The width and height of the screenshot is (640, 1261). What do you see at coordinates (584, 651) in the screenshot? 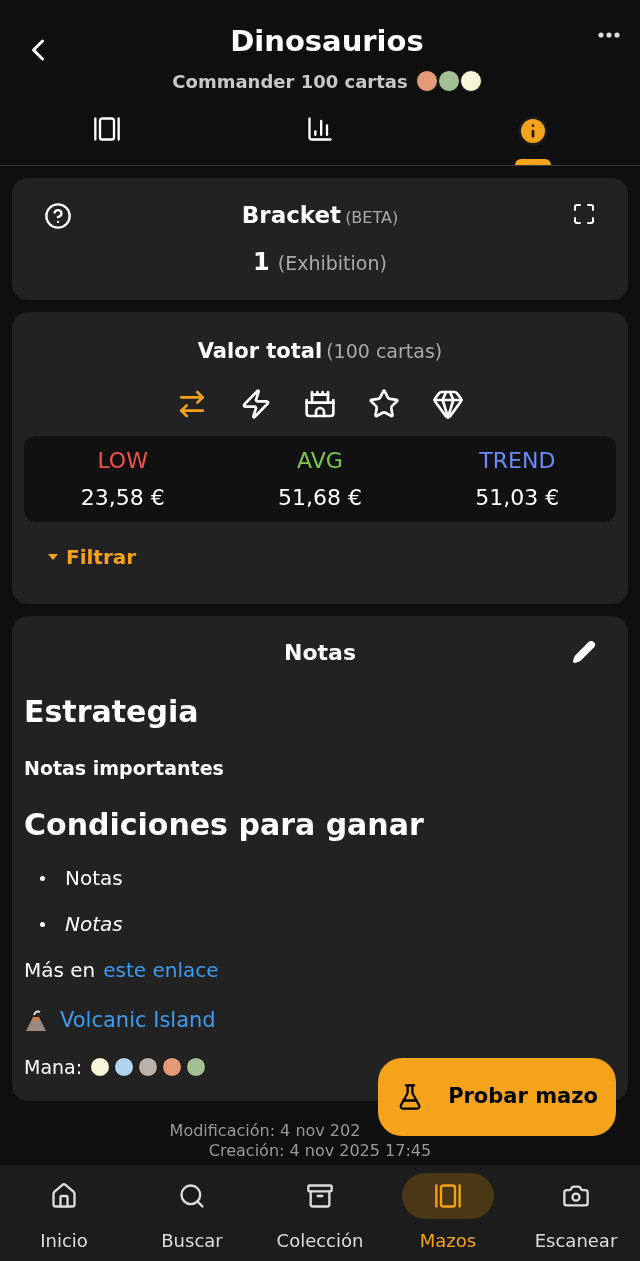
I see `edit-icon` at bounding box center [584, 651].